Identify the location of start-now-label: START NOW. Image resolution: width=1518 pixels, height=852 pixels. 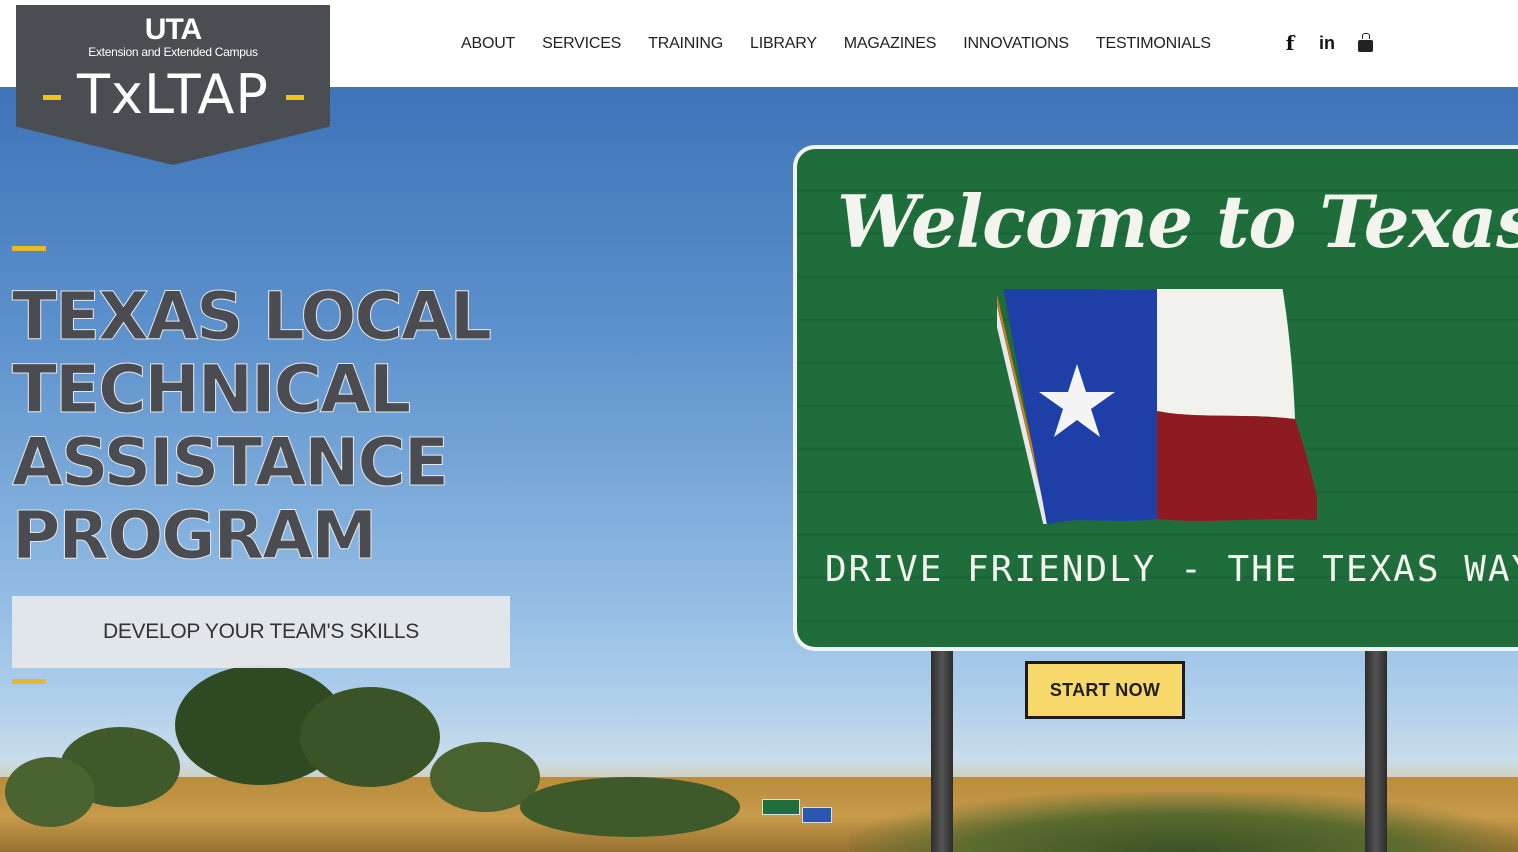
(1105, 689).